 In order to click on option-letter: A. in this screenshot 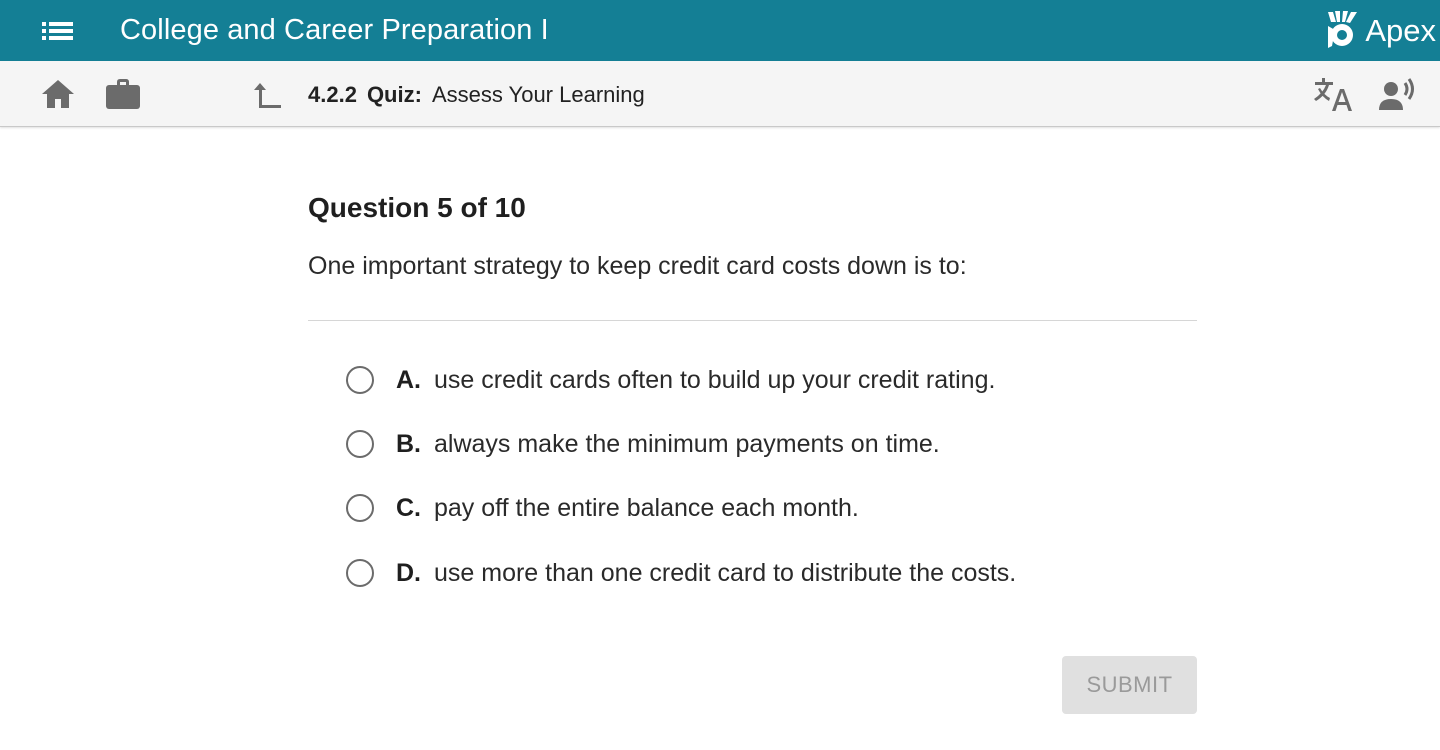, I will do `click(408, 379)`.